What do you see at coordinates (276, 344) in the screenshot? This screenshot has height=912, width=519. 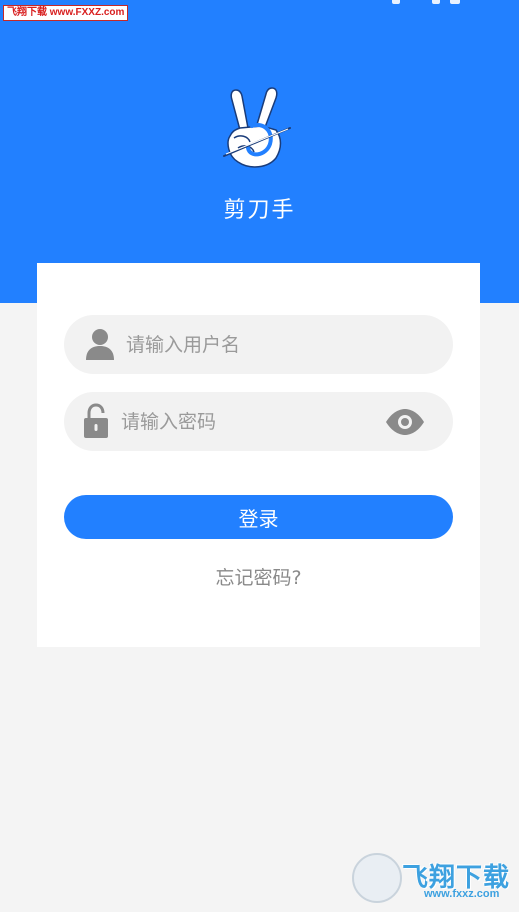 I see `username-input` at bounding box center [276, 344].